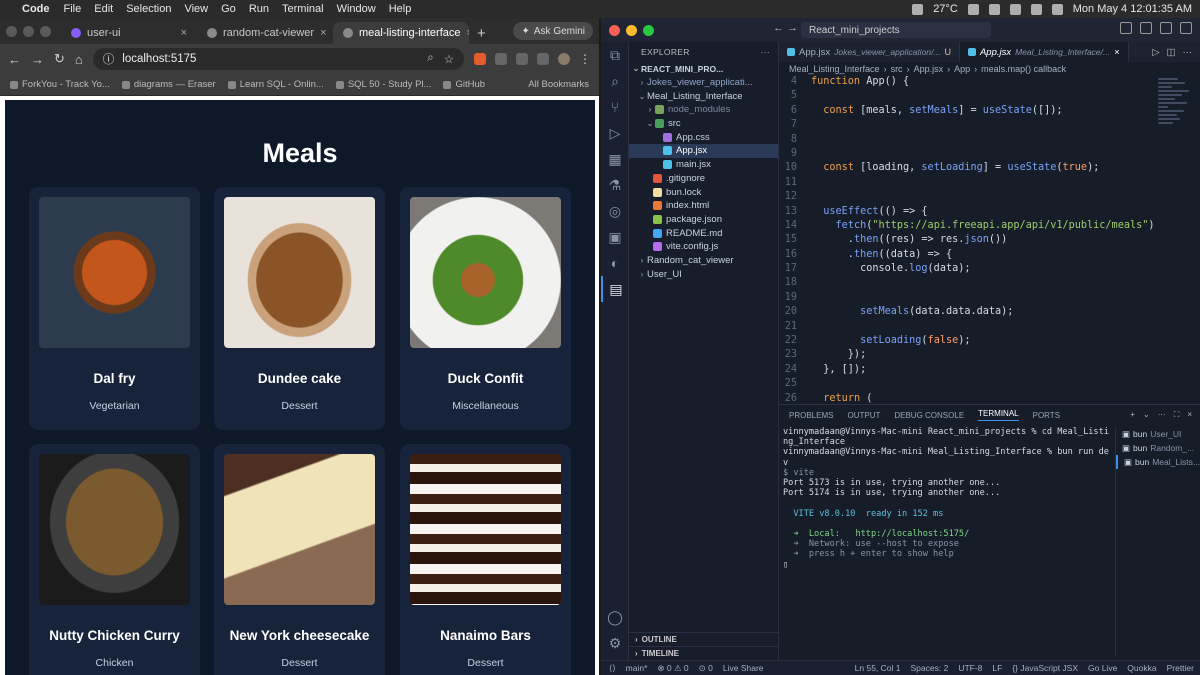  What do you see at coordinates (869, 52) in the screenshot?
I see `editor-tab: App.jsx Jokes_viewer_application/... U` at bounding box center [869, 52].